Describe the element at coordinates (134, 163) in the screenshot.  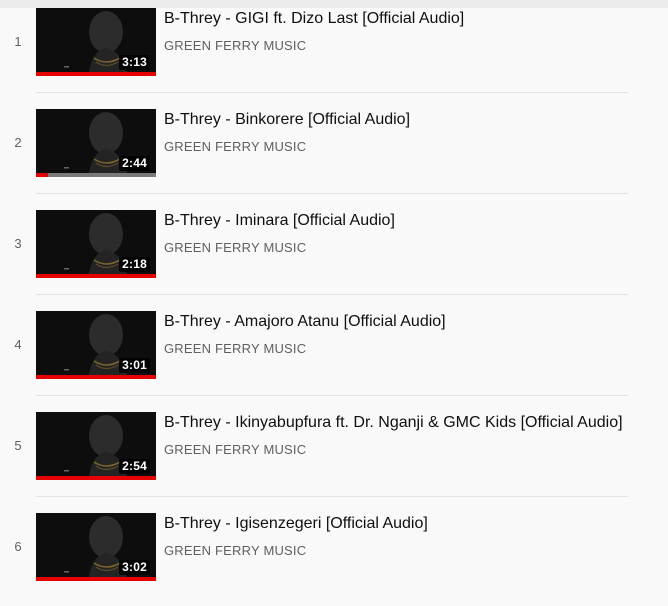
I see `duration-badge: 2:44` at that location.